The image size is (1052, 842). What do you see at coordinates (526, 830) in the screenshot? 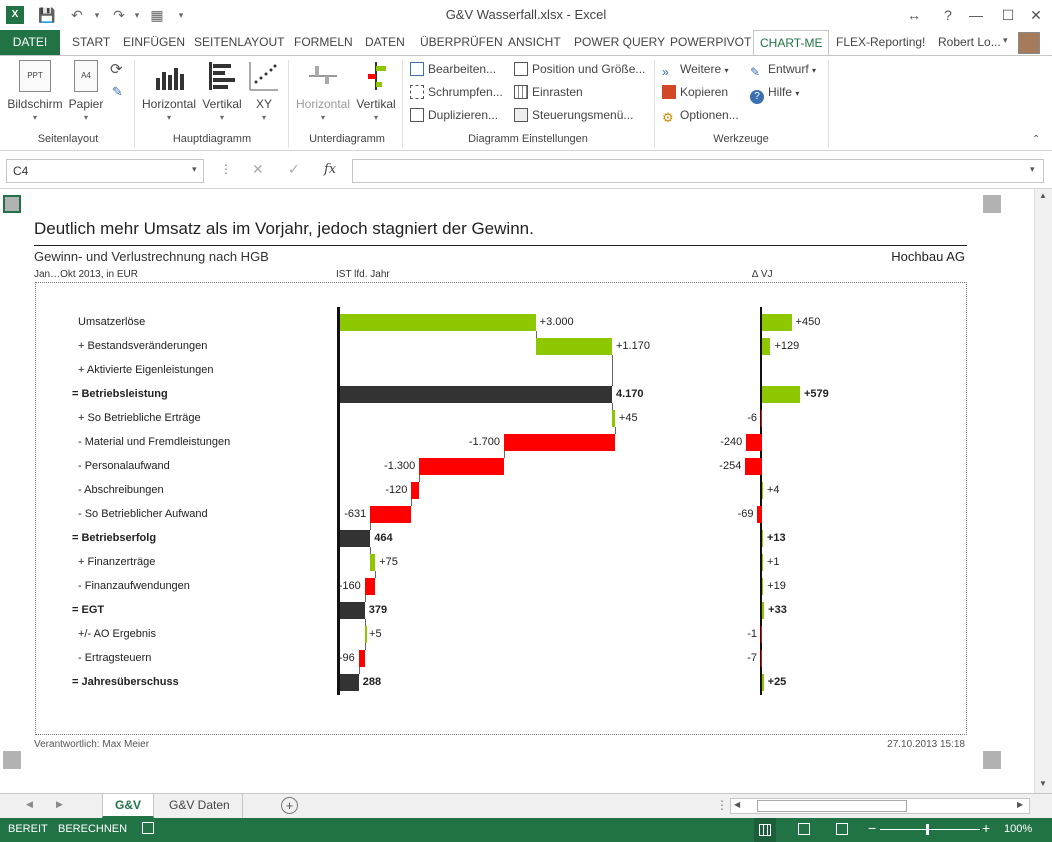
I see `status-bar: BEREIT BERECHNEN − + 100%` at bounding box center [526, 830].